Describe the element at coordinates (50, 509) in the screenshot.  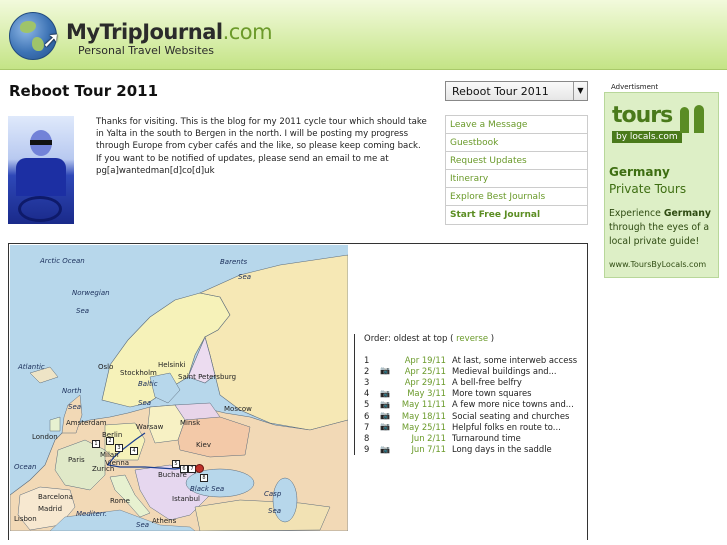
I see `map-city: Madrid` at that location.